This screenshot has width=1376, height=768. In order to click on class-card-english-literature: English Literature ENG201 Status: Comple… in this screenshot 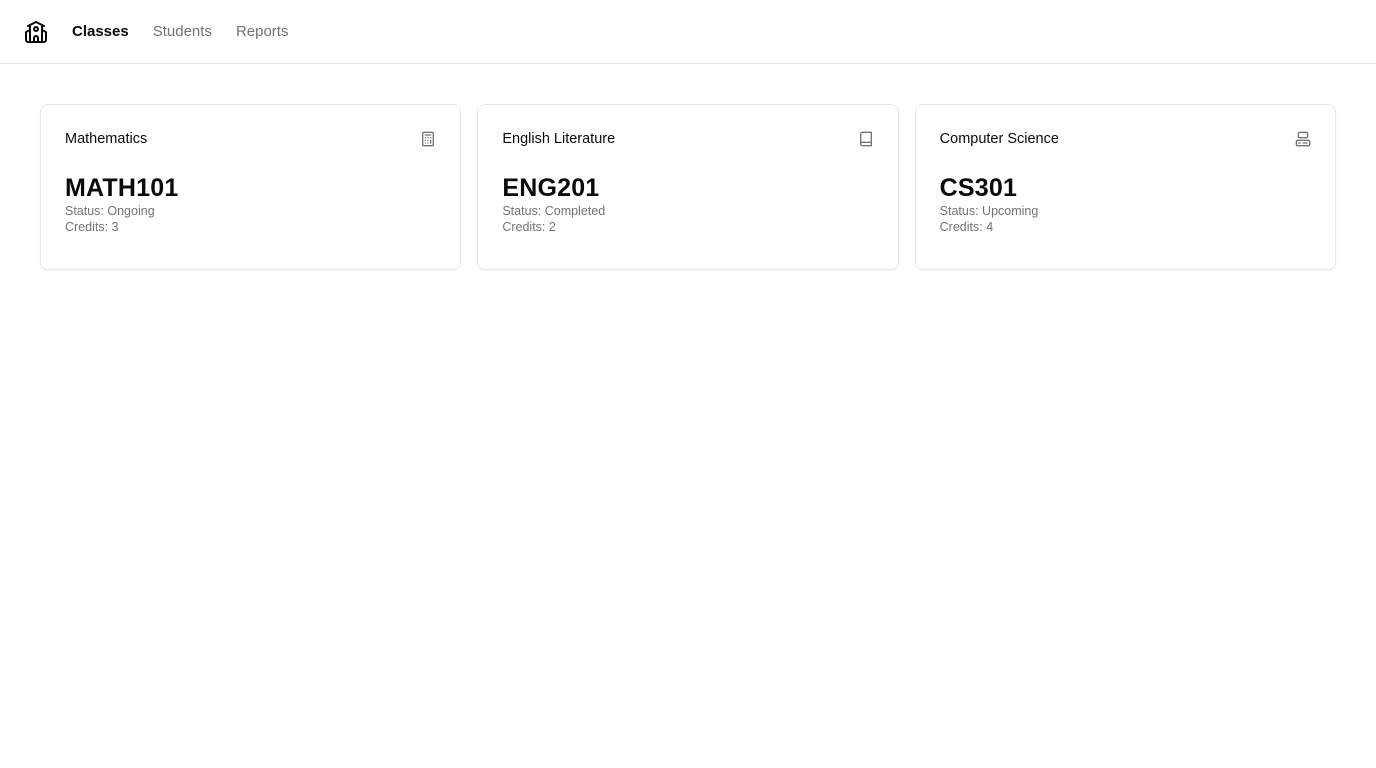, I will do `click(688, 187)`.